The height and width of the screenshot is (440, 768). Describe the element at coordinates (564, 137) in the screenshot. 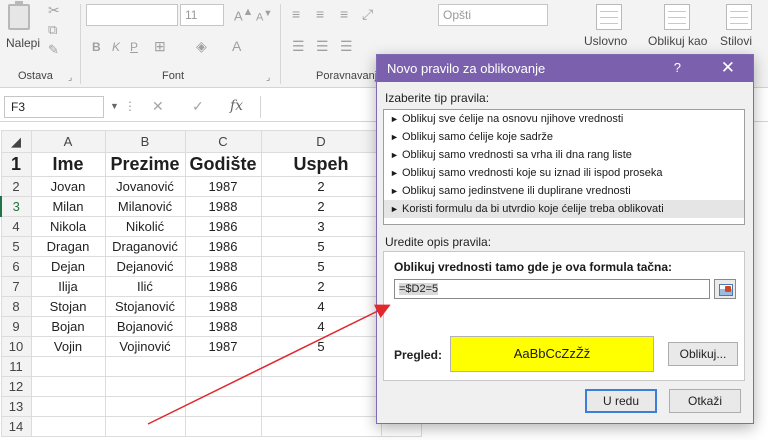

I see `rule-type-item: ► Oblikuj samo ćelije koje sadrže` at that location.